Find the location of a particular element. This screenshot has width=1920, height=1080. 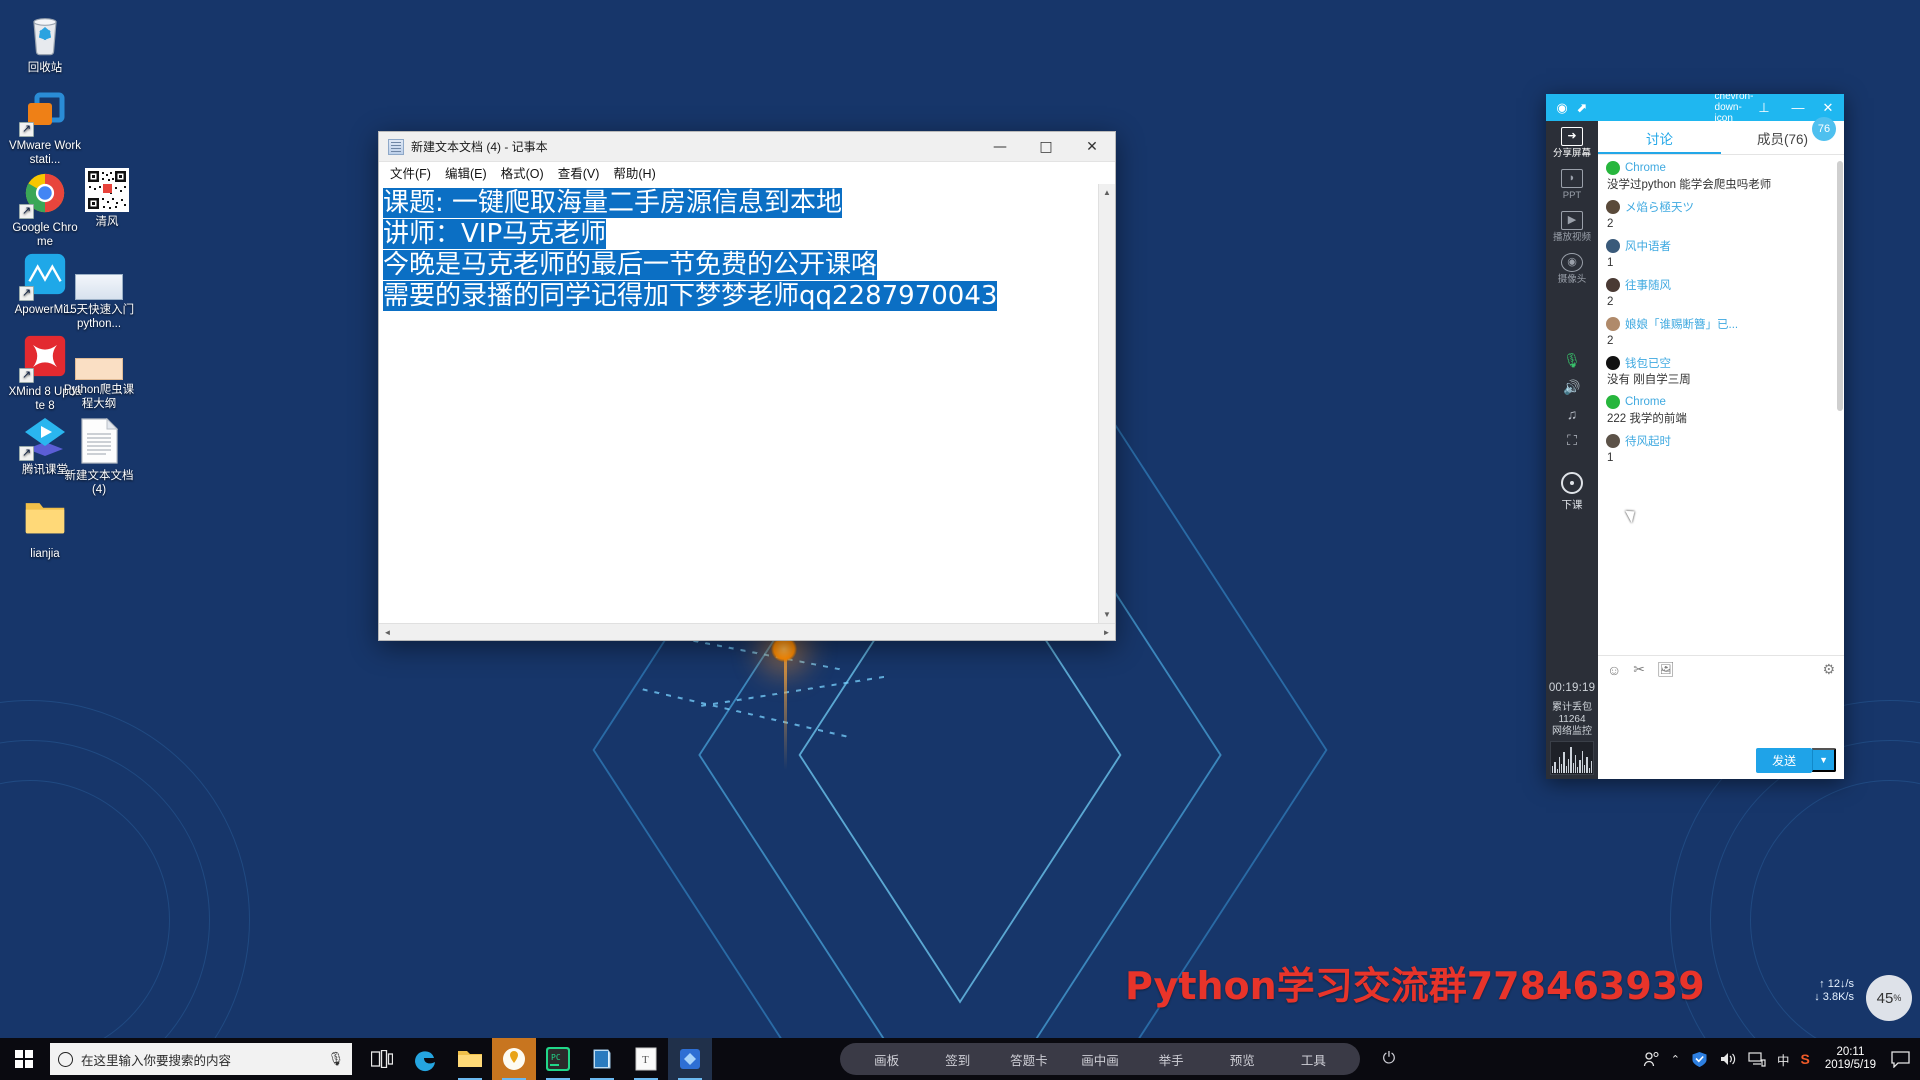

minimize-button: — is located at coordinates (1000, 147).